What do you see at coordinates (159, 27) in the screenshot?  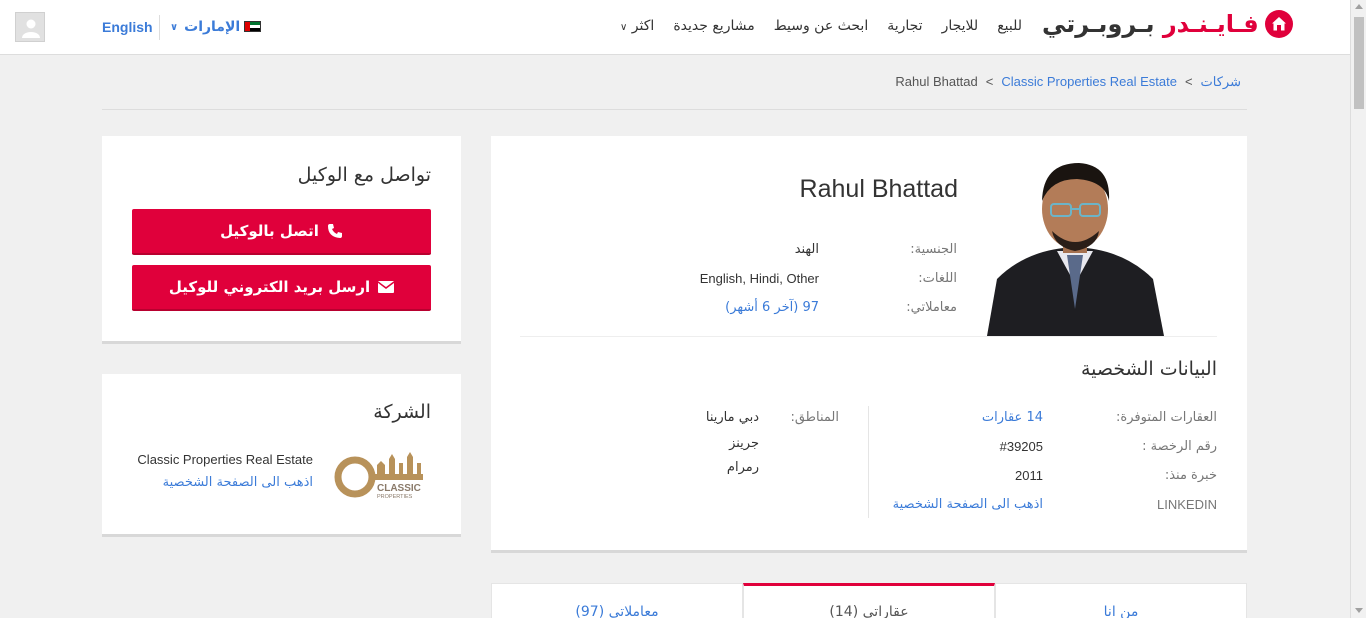 I see `header-divider` at bounding box center [159, 27].